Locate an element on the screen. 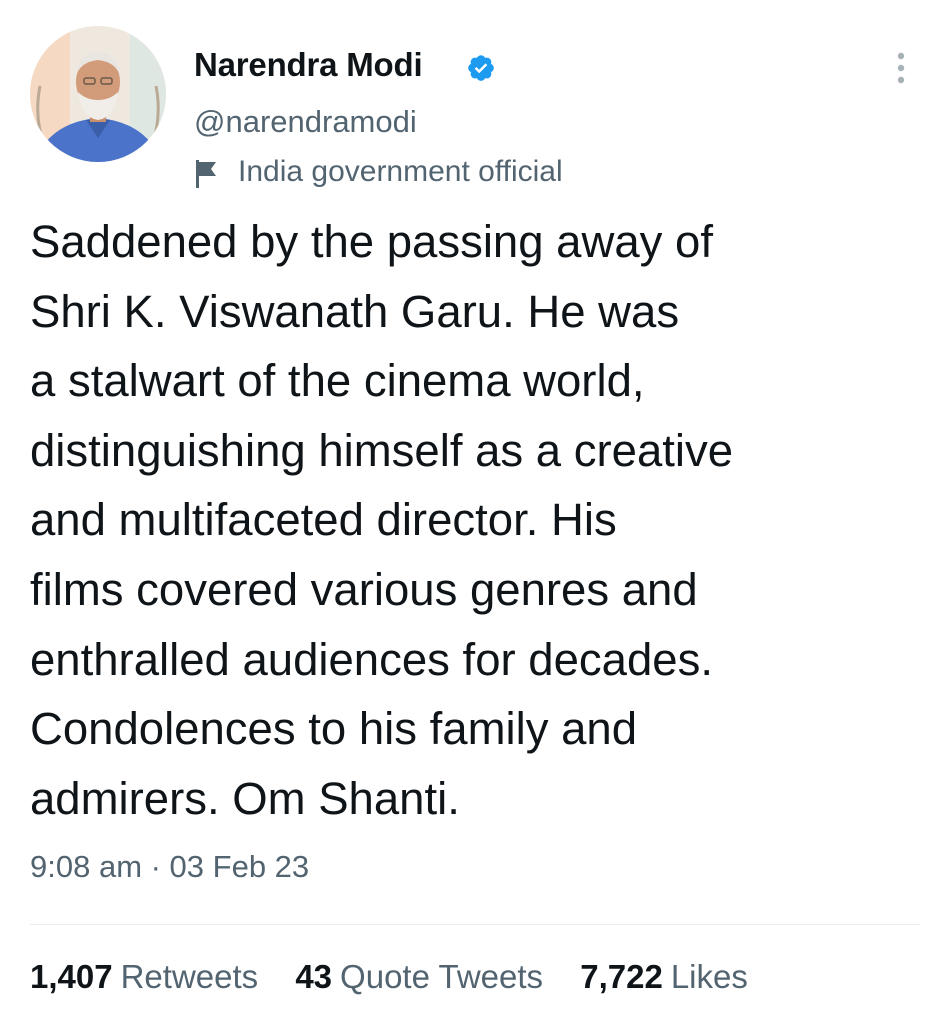 The image size is (951, 1024). tweet-text-line: Condolences to his family and is located at coordinates (334, 729).